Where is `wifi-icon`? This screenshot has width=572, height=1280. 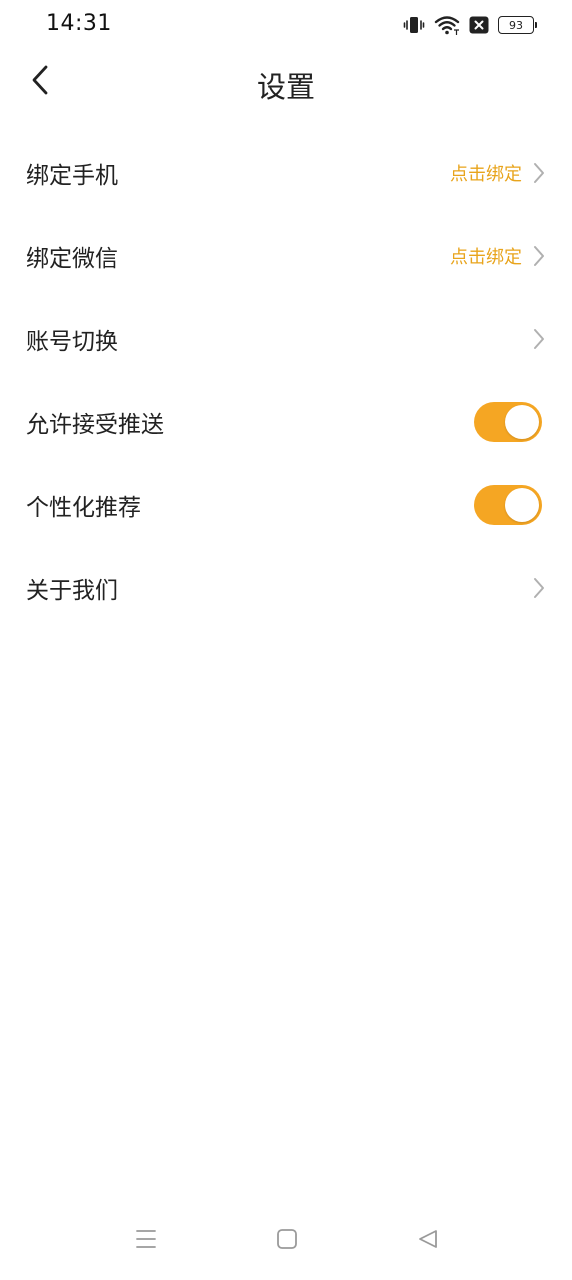
wifi-icon is located at coordinates (447, 25).